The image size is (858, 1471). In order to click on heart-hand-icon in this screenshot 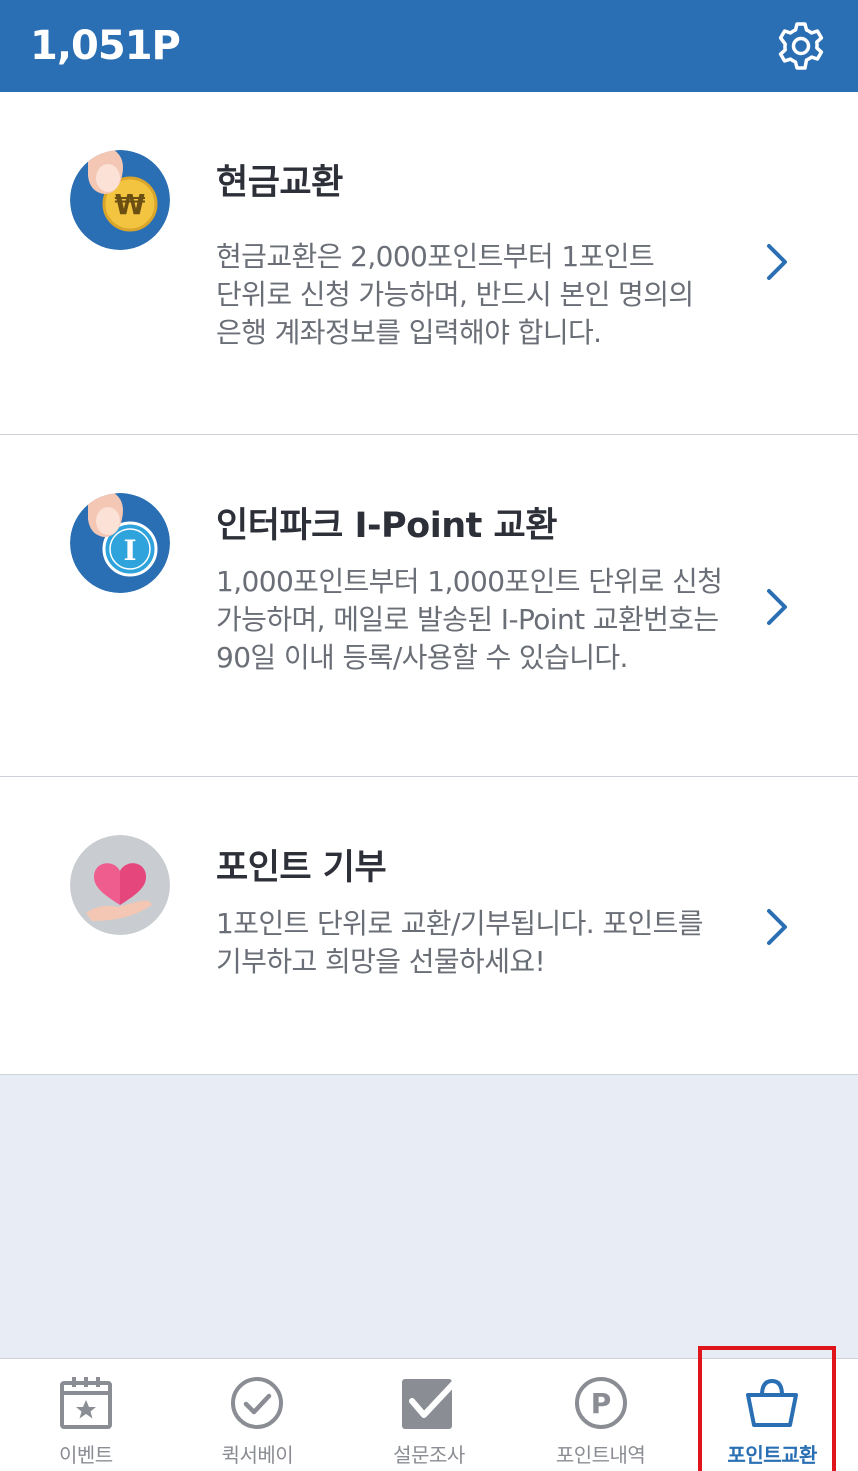, I will do `click(120, 885)`.